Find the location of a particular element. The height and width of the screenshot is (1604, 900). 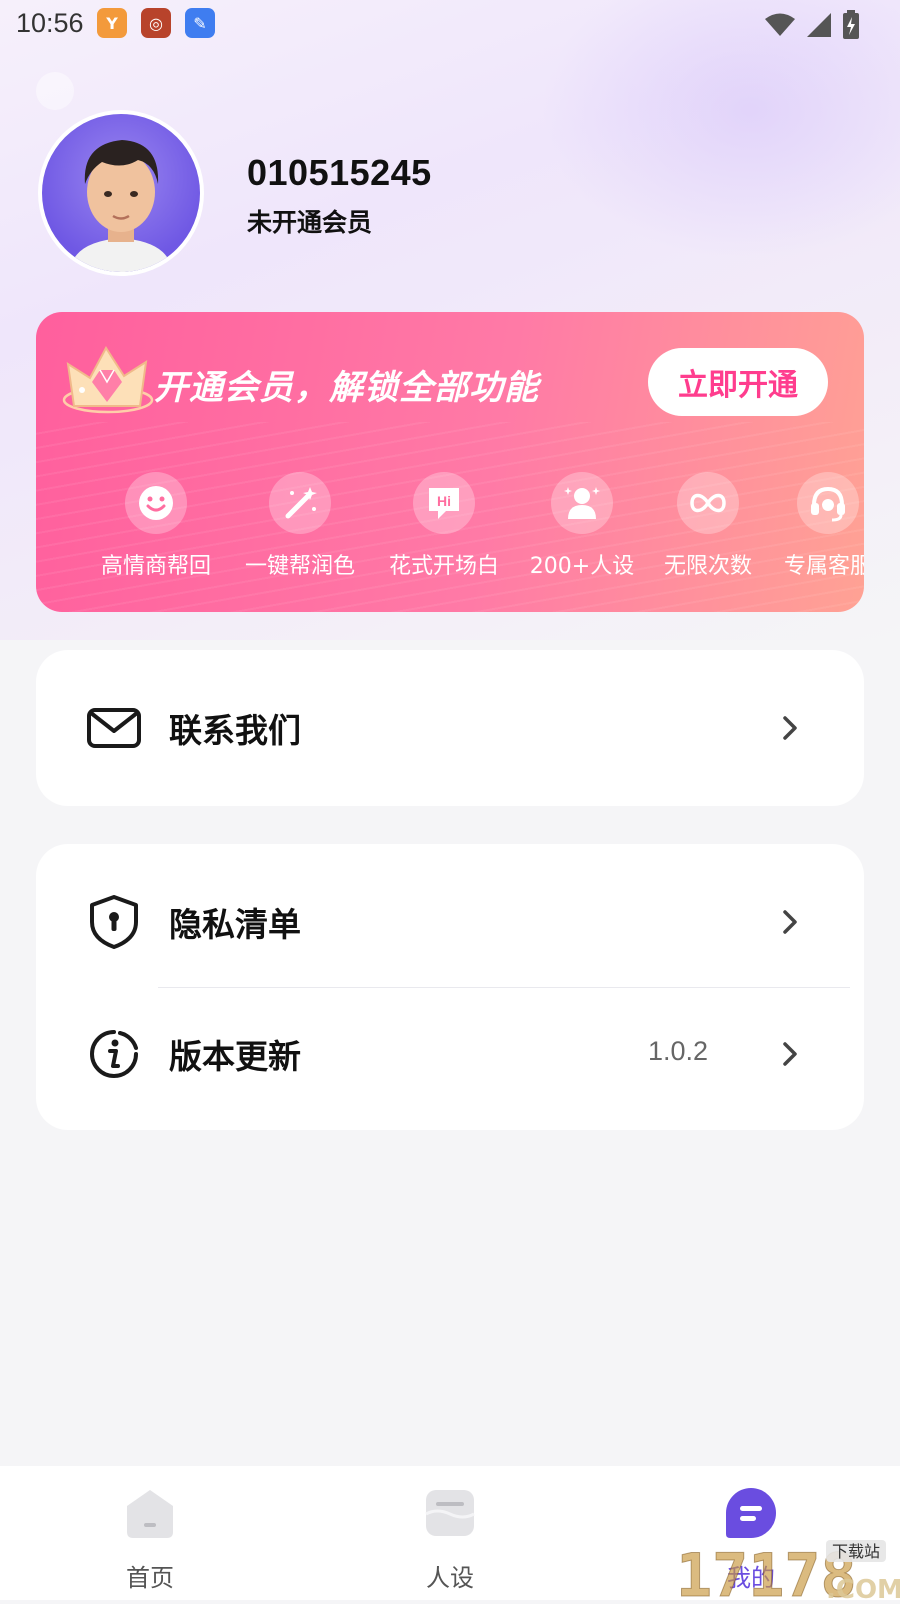

user-id: 010515245 is located at coordinates (339, 172).